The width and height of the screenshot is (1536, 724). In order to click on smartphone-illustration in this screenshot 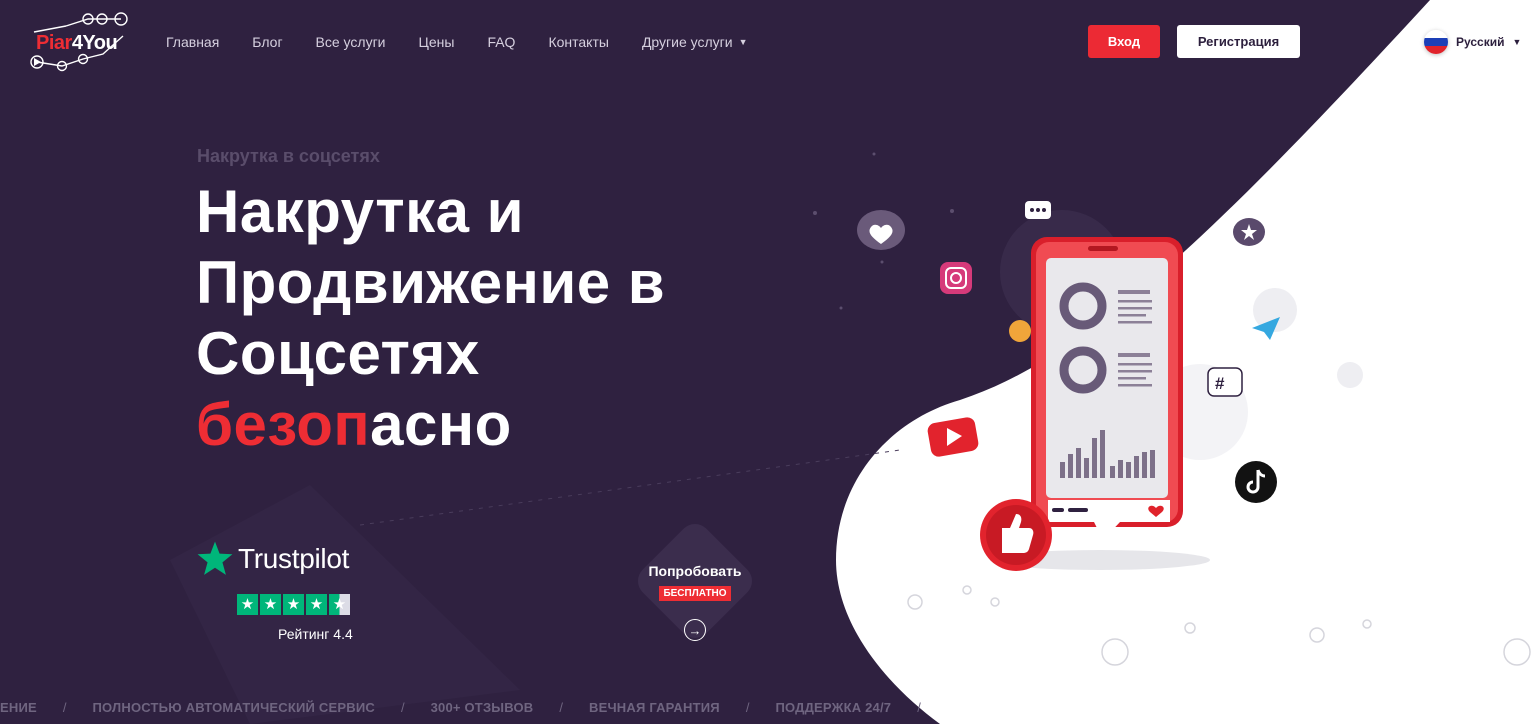, I will do `click(1107, 388)`.